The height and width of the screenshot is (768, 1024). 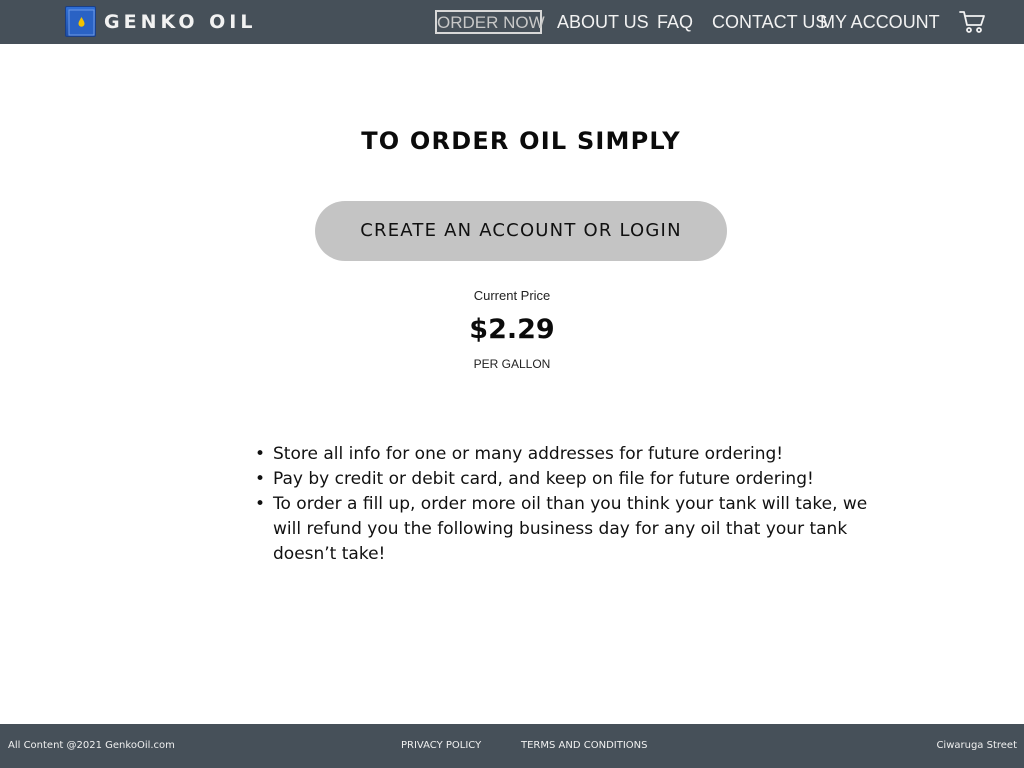 What do you see at coordinates (512, 329) in the screenshot?
I see `current-price-value: $2.29` at bounding box center [512, 329].